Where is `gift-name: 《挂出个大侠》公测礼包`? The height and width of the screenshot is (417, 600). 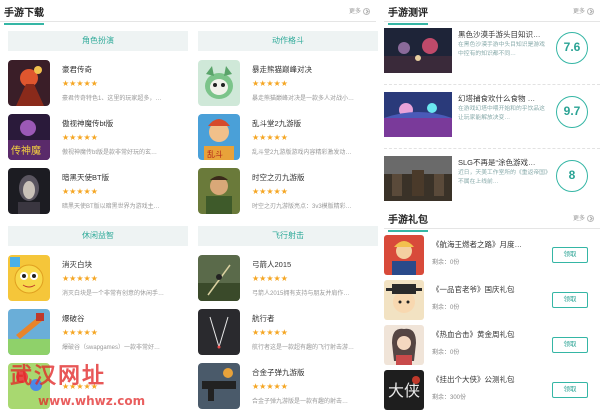 gift-name: 《挂出个大侠》公测礼包 is located at coordinates (473, 379).